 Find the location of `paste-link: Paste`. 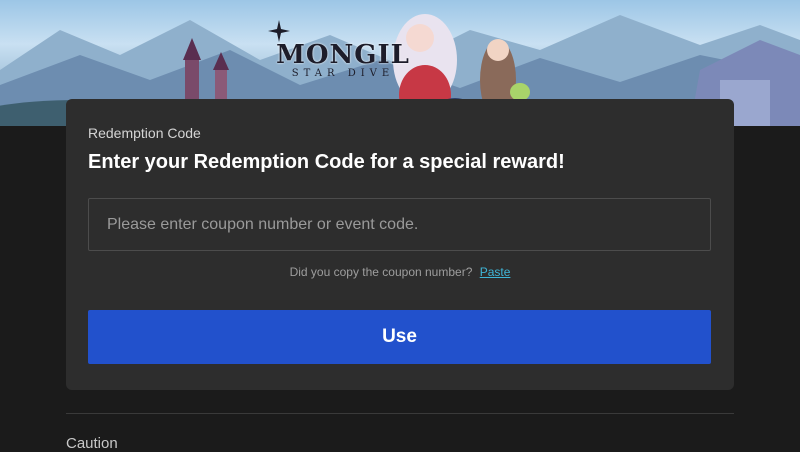

paste-link: Paste is located at coordinates (495, 272).